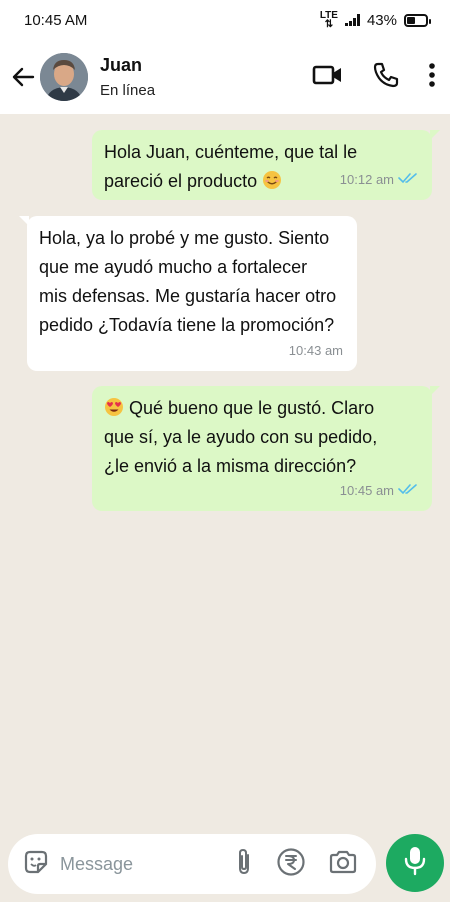 This screenshot has width=450, height=902. Describe the element at coordinates (147, 864) in the screenshot. I see `message-input: Message` at that location.